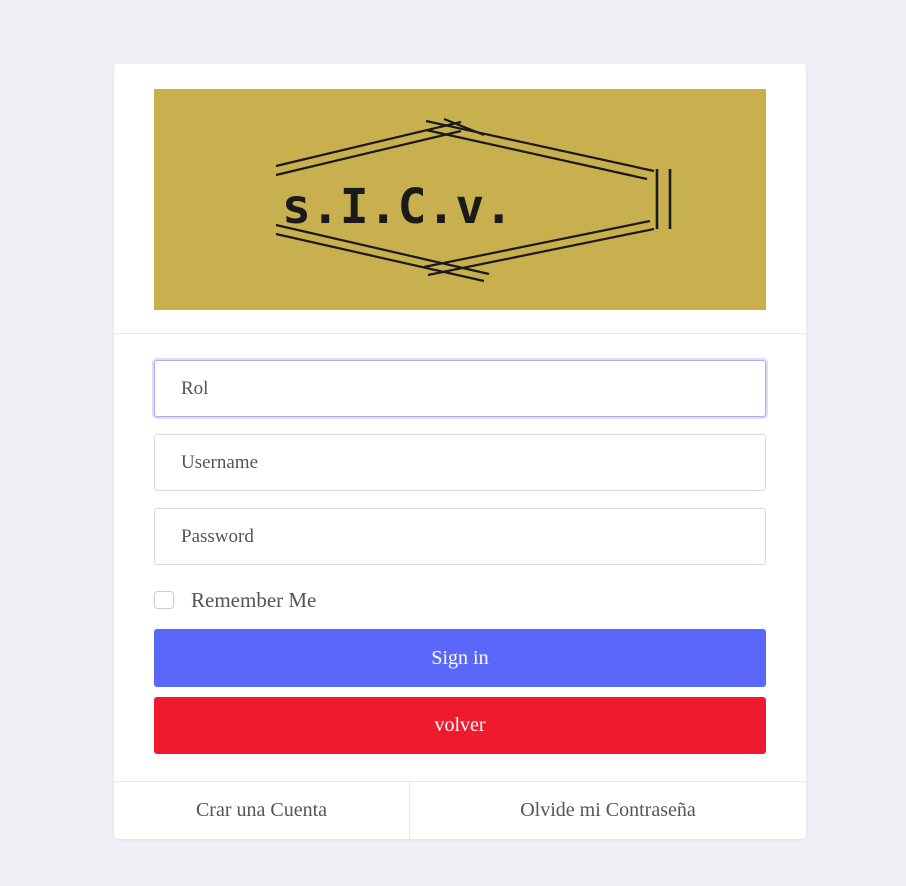  I want to click on back-button: volver, so click(460, 725).